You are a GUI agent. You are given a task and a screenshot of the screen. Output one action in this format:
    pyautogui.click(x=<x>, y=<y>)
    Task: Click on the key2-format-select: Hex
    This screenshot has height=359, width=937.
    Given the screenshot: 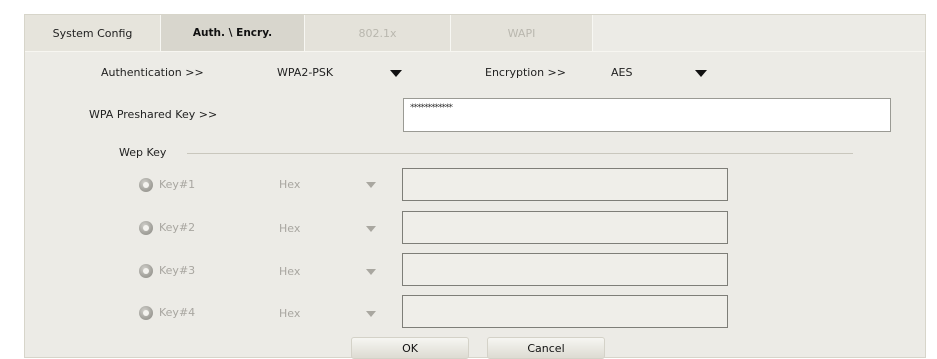 What is the action you would take?
    pyautogui.click(x=289, y=228)
    